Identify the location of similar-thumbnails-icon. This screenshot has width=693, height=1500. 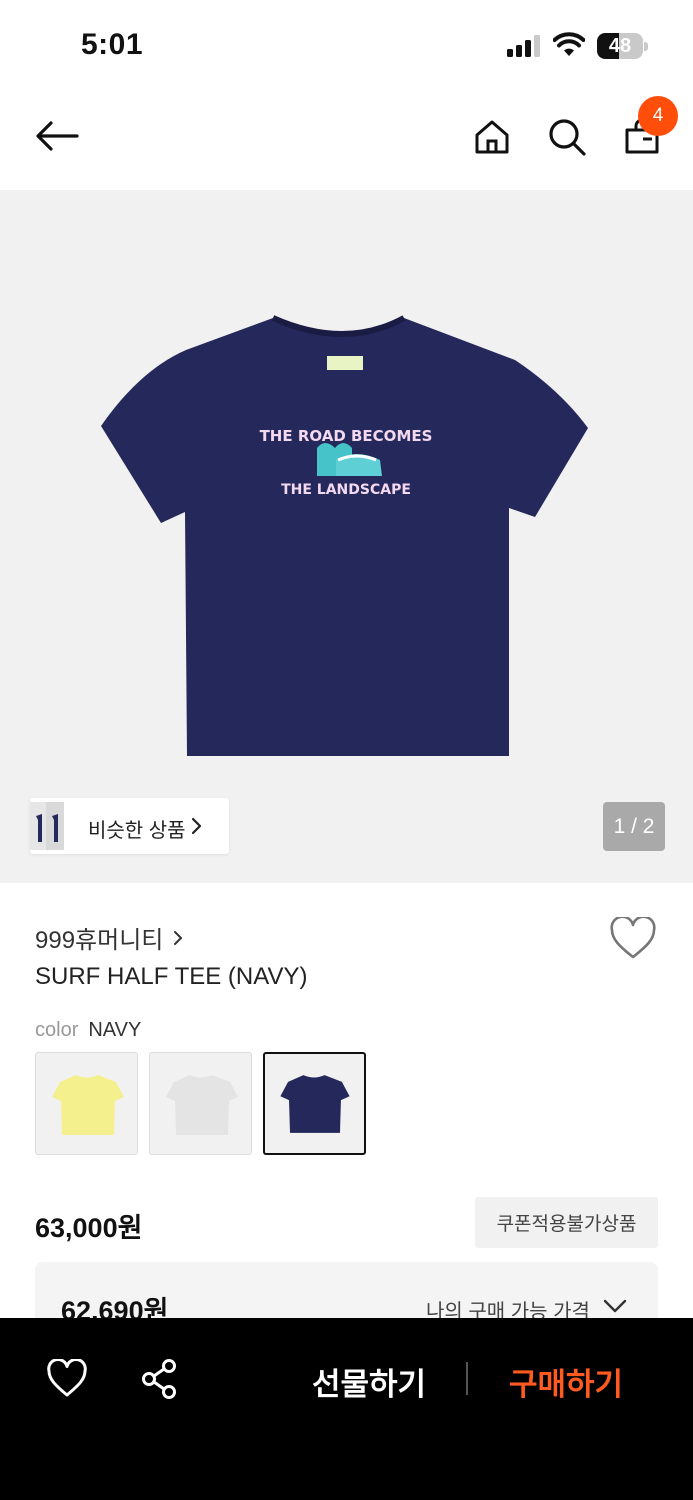
(47, 826).